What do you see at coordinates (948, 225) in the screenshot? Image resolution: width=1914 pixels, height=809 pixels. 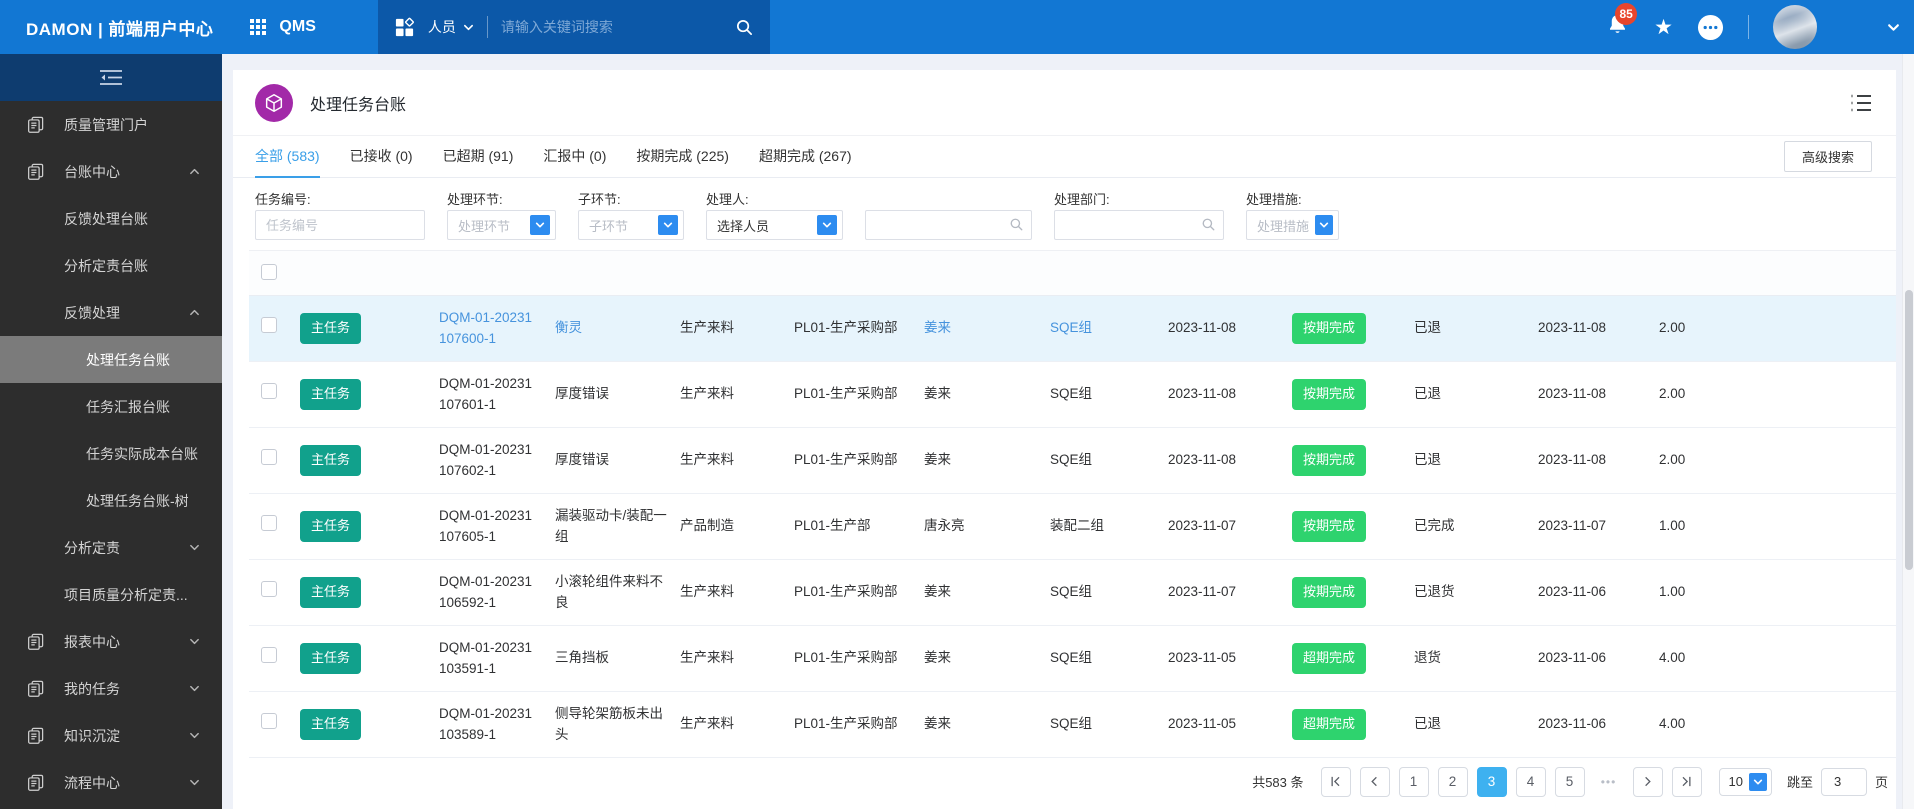 I see `person-search-input` at bounding box center [948, 225].